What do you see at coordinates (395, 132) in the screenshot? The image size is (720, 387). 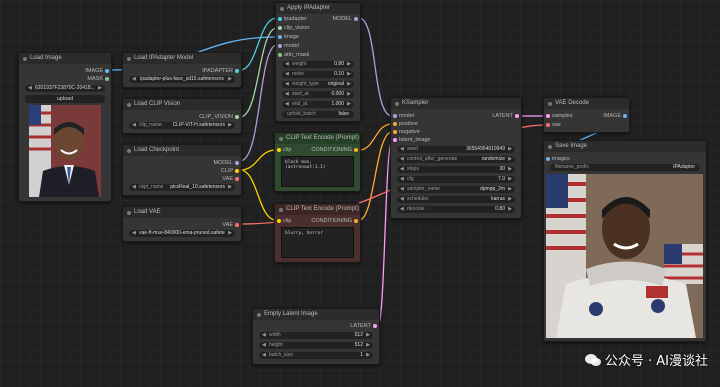 I see `input-negative-socket` at bounding box center [395, 132].